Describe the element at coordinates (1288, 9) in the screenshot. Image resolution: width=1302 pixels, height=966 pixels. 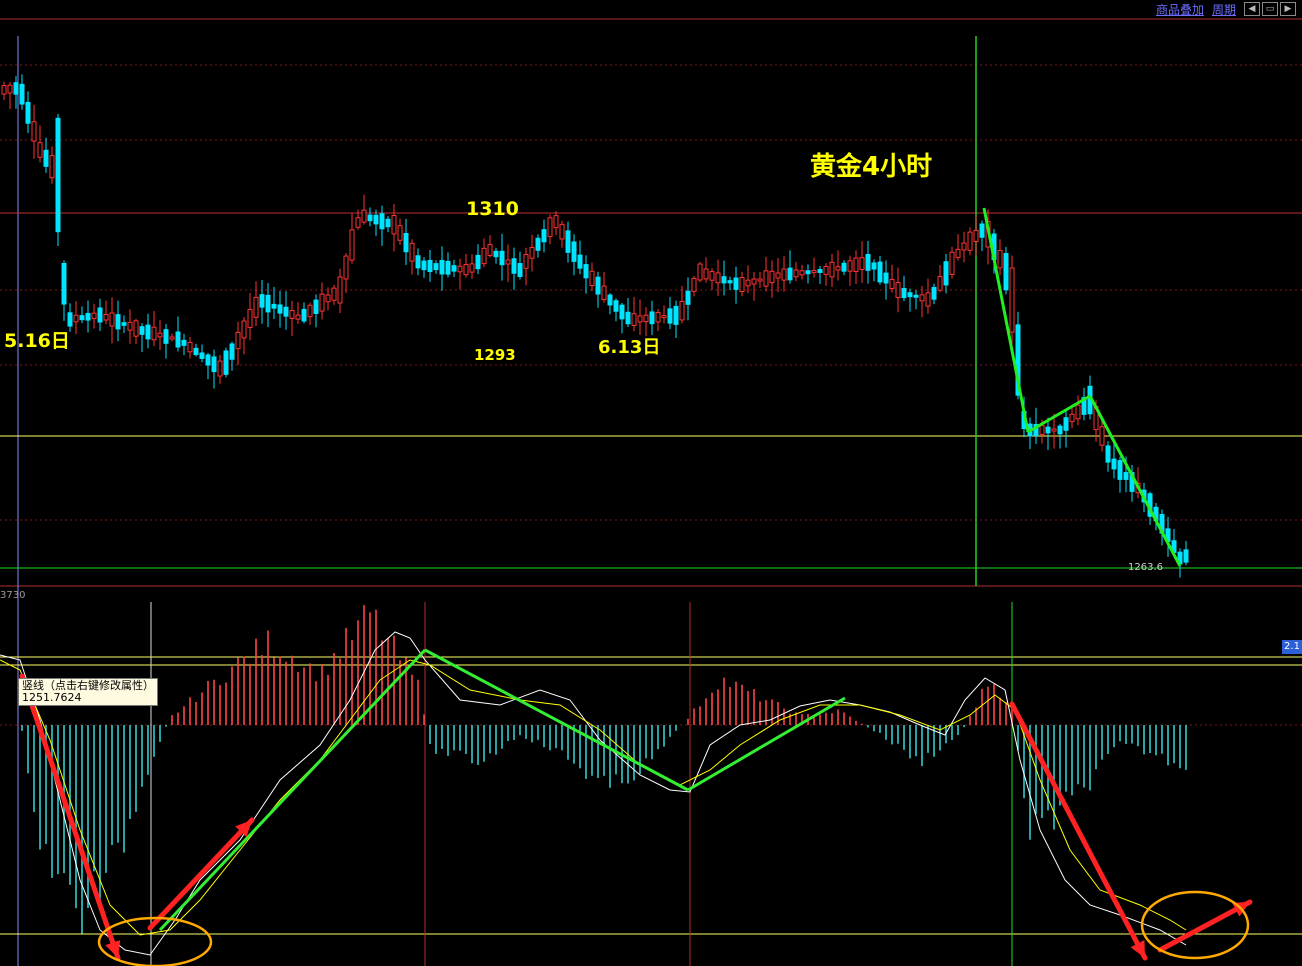
I see `right-arrow-icon: ▶` at that location.